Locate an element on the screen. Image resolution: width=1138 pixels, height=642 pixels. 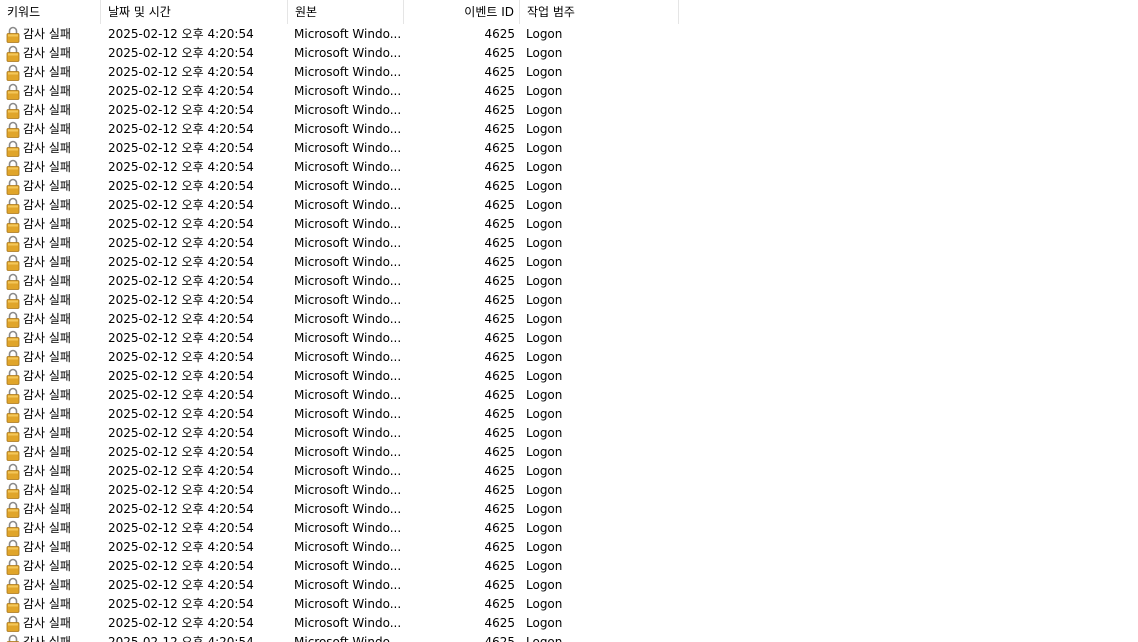
column-header-datetime: 날짜 및 시간 is located at coordinates (194, 12).